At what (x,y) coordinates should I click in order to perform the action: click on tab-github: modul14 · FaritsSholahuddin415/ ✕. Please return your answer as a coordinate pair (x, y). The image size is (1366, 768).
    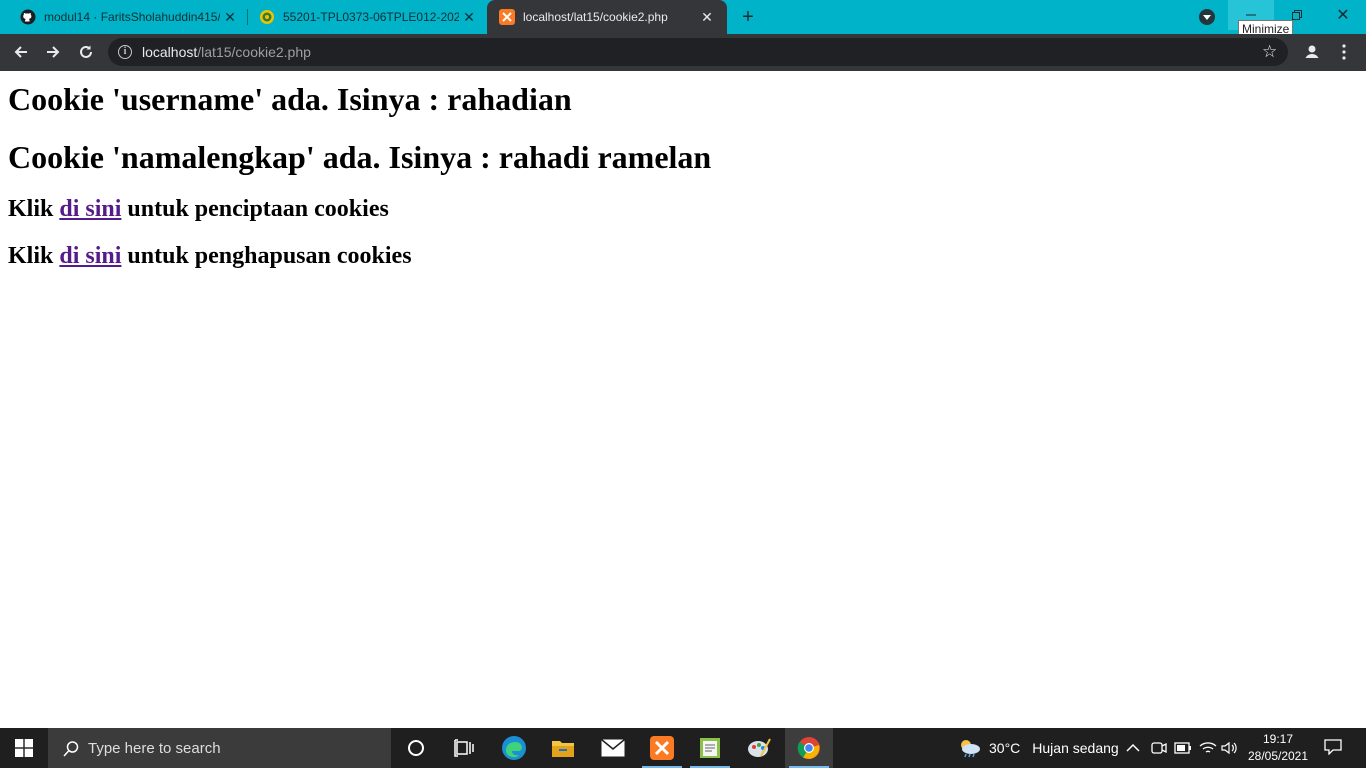
    Looking at the image, I should click on (123, 17).